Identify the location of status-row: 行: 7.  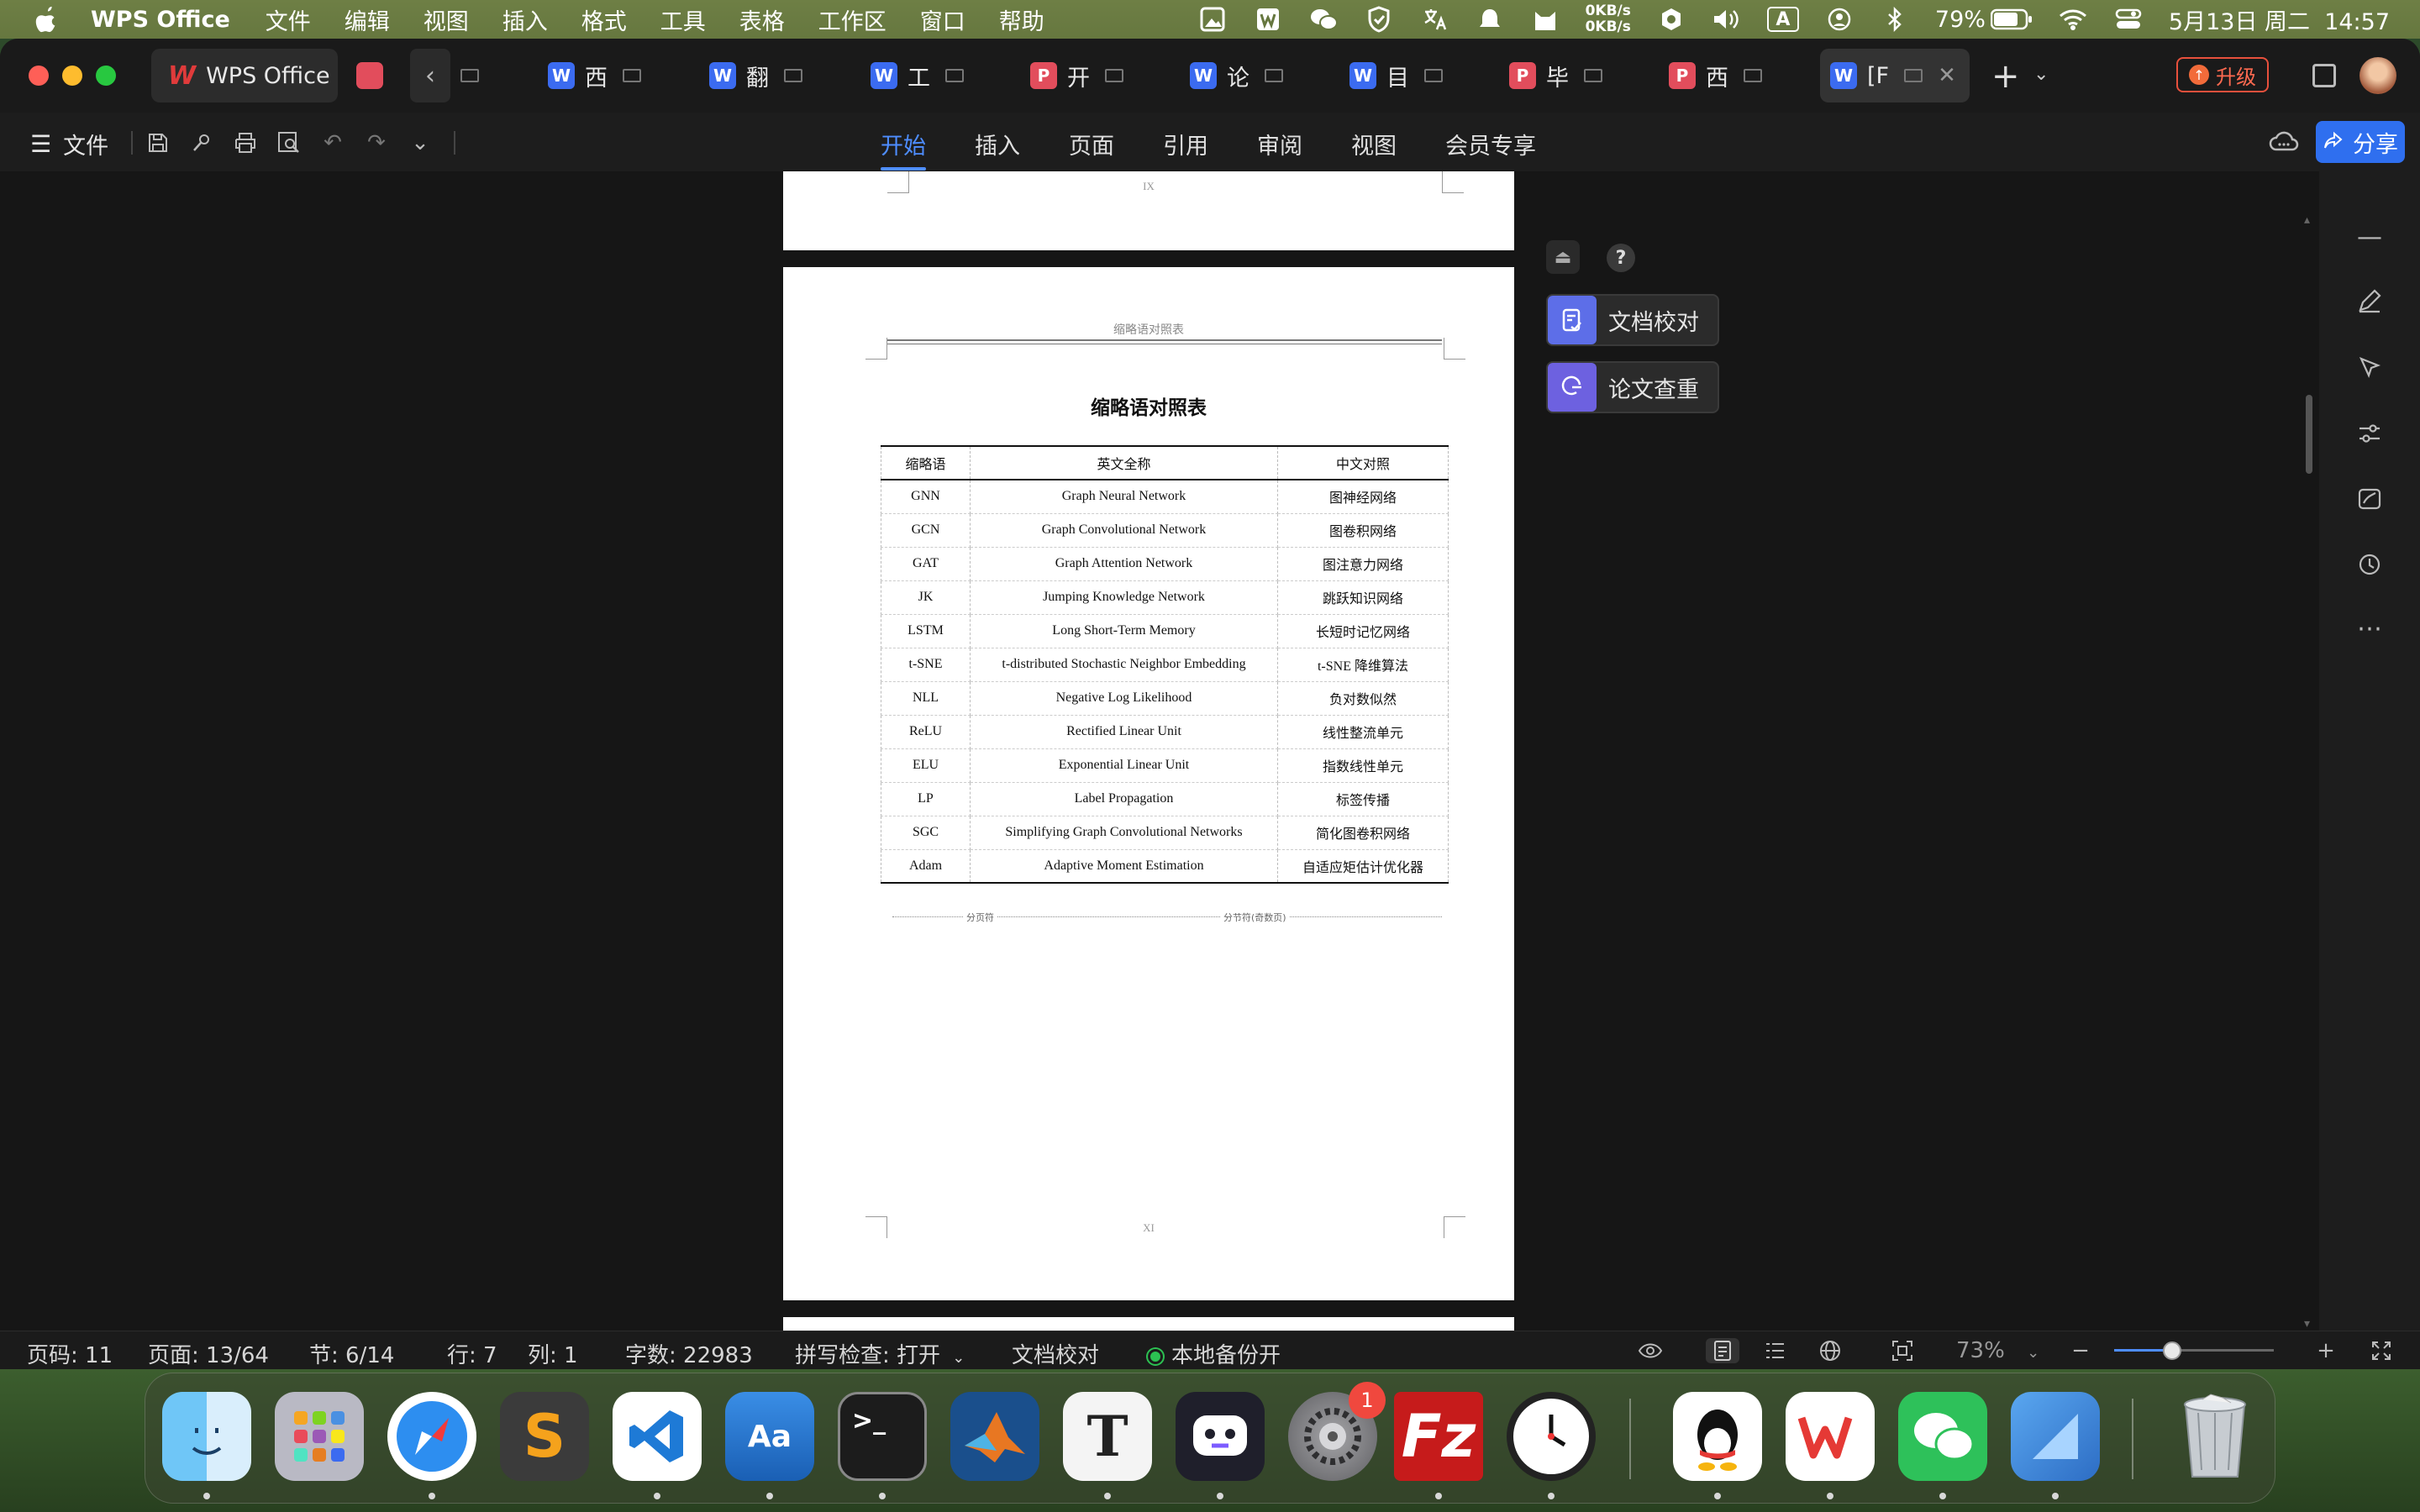
(472, 1353).